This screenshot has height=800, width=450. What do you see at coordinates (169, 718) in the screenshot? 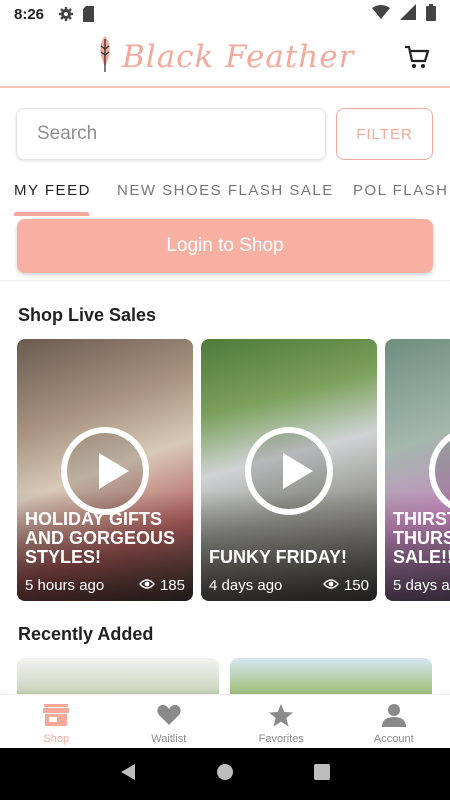
I see `heart-icon` at bounding box center [169, 718].